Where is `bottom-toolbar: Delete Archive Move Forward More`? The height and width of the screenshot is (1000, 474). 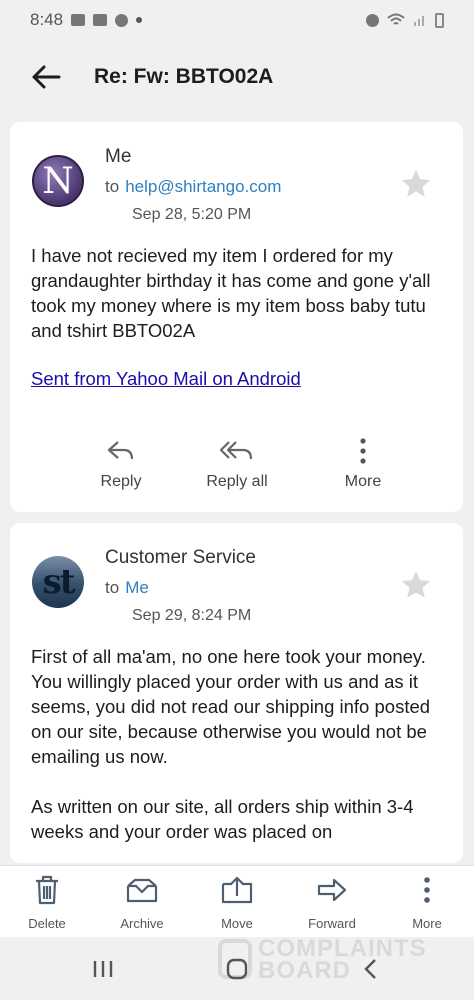 bottom-toolbar: Delete Archive Move Forward More is located at coordinates (237, 901).